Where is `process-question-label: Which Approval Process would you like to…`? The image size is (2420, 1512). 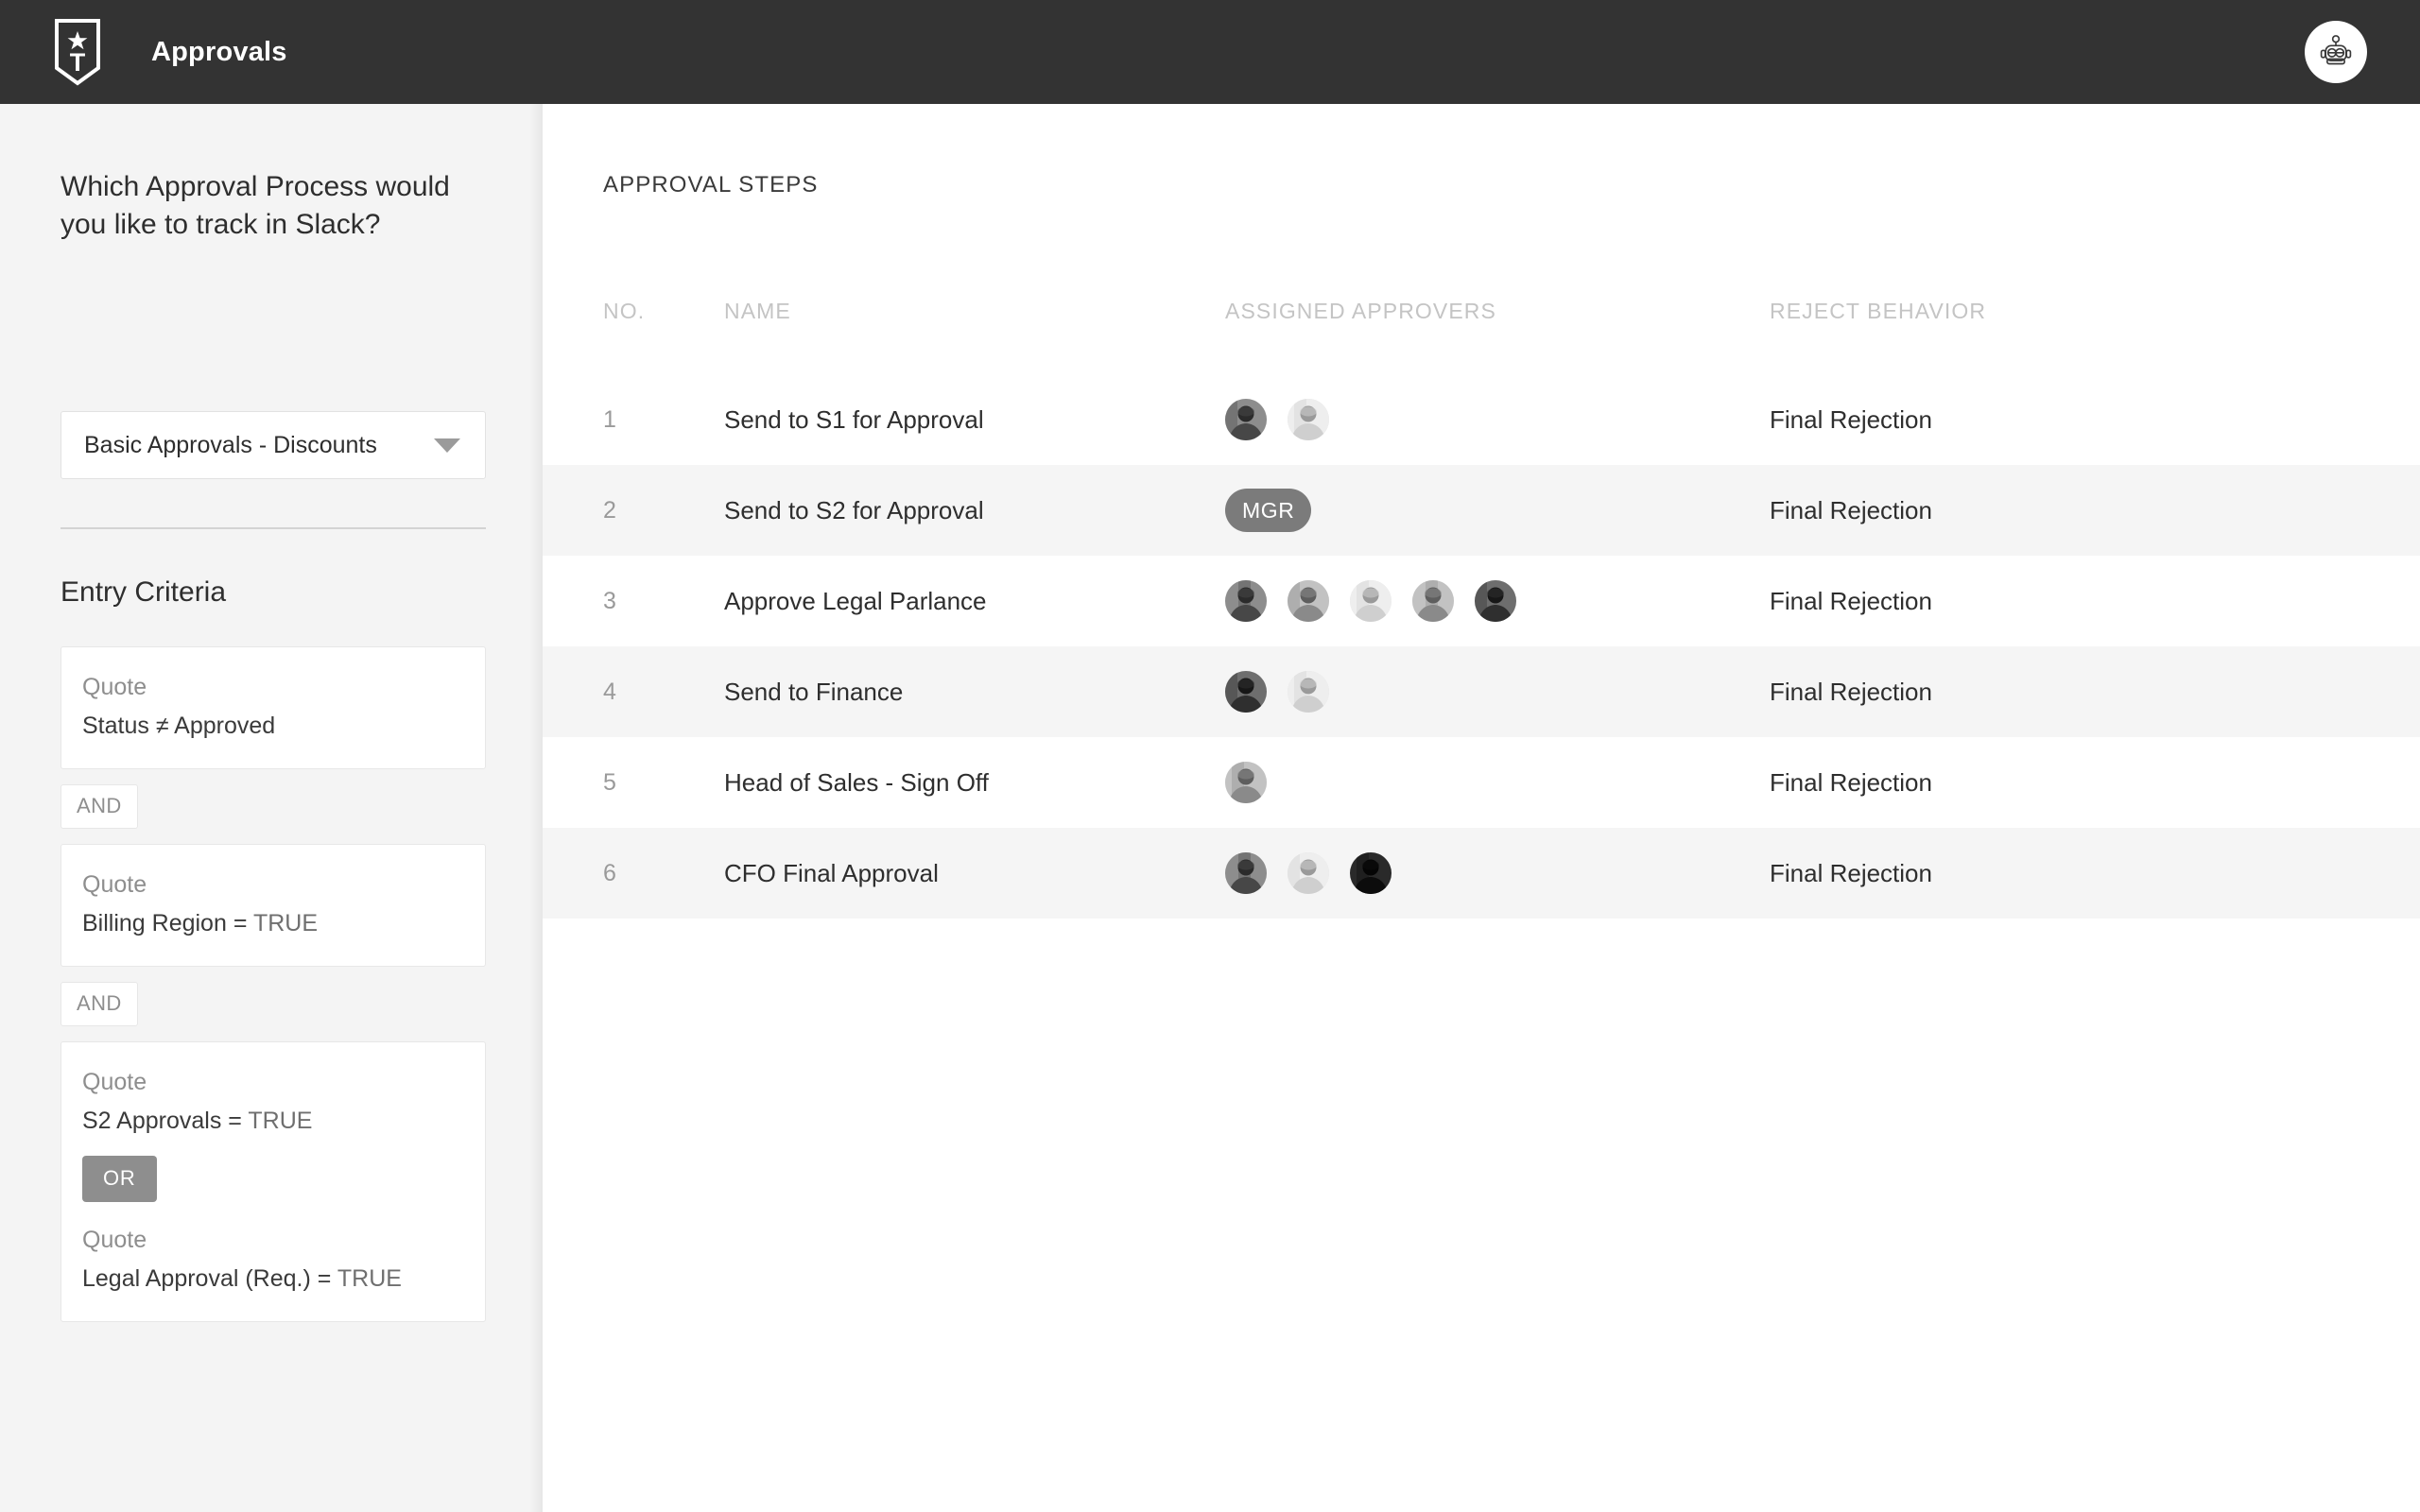
process-question-label: Which Approval Process would you like to… is located at coordinates (255, 205).